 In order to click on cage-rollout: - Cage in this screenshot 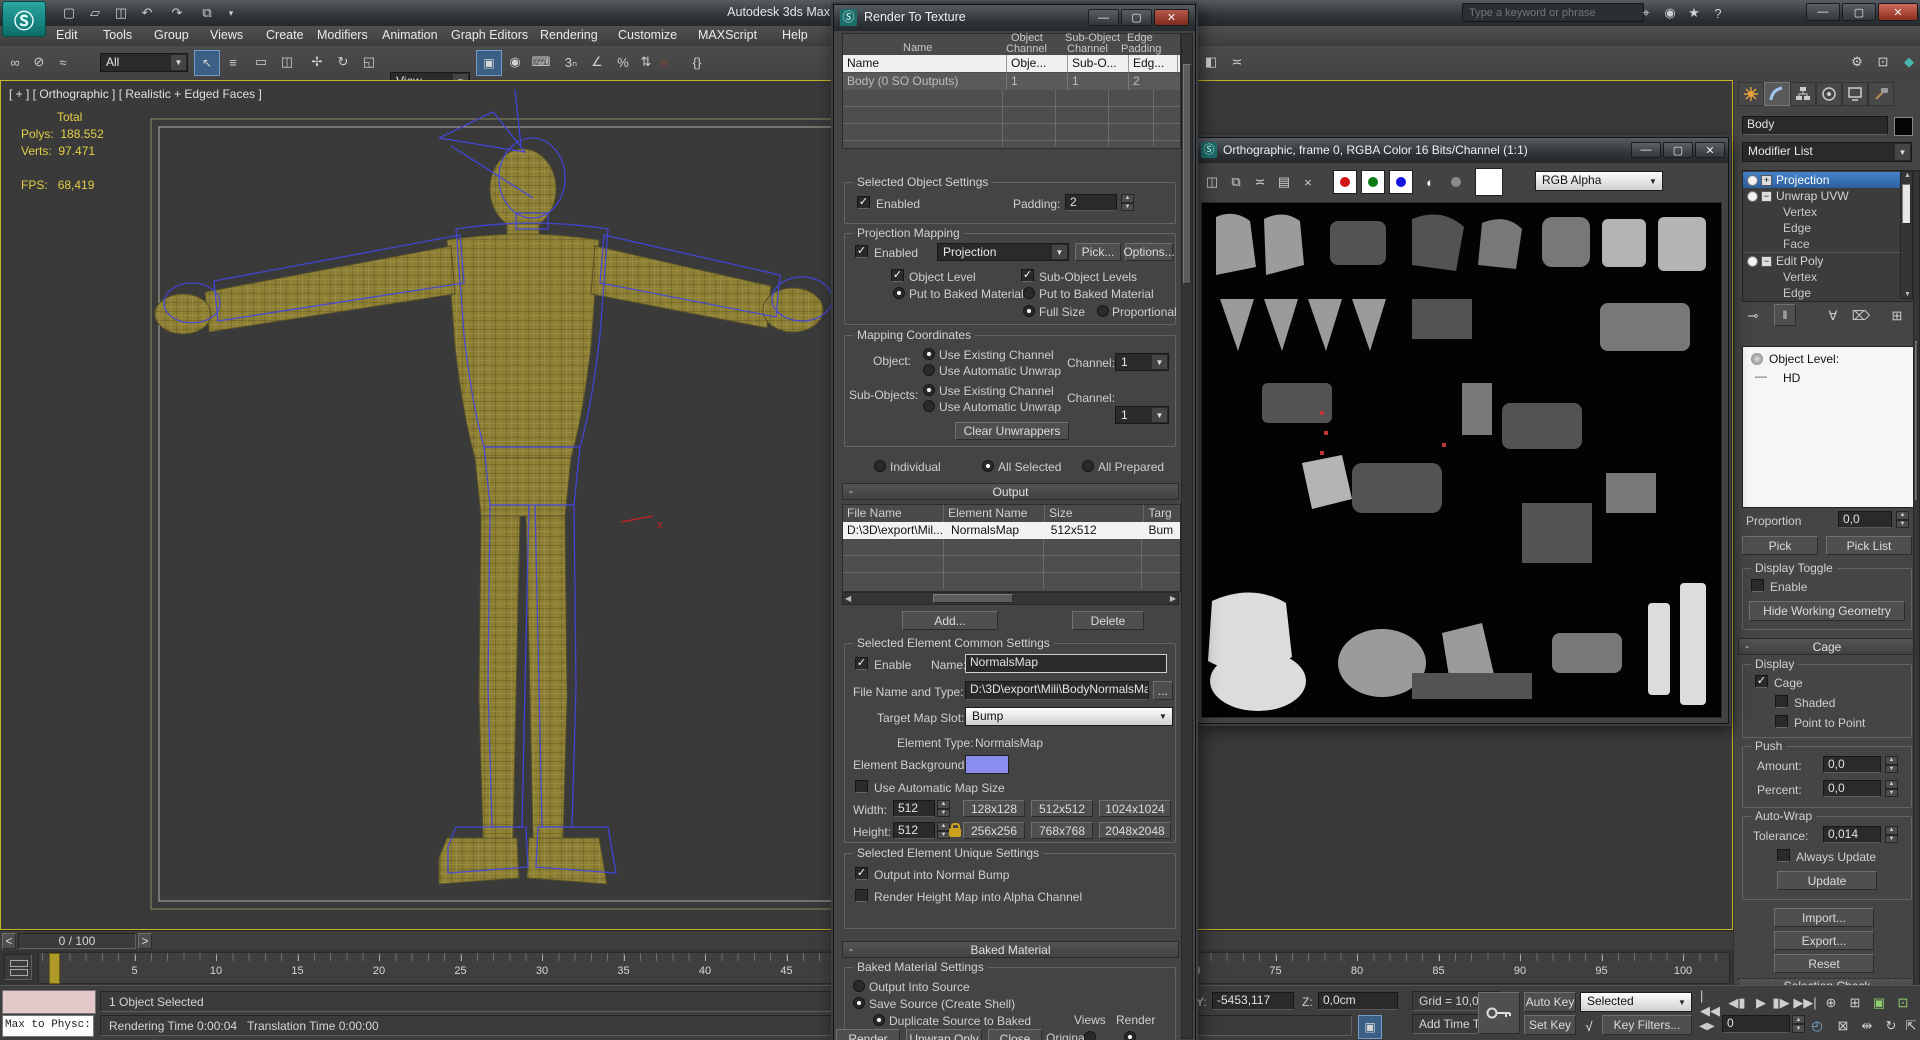, I will do `click(1827, 646)`.